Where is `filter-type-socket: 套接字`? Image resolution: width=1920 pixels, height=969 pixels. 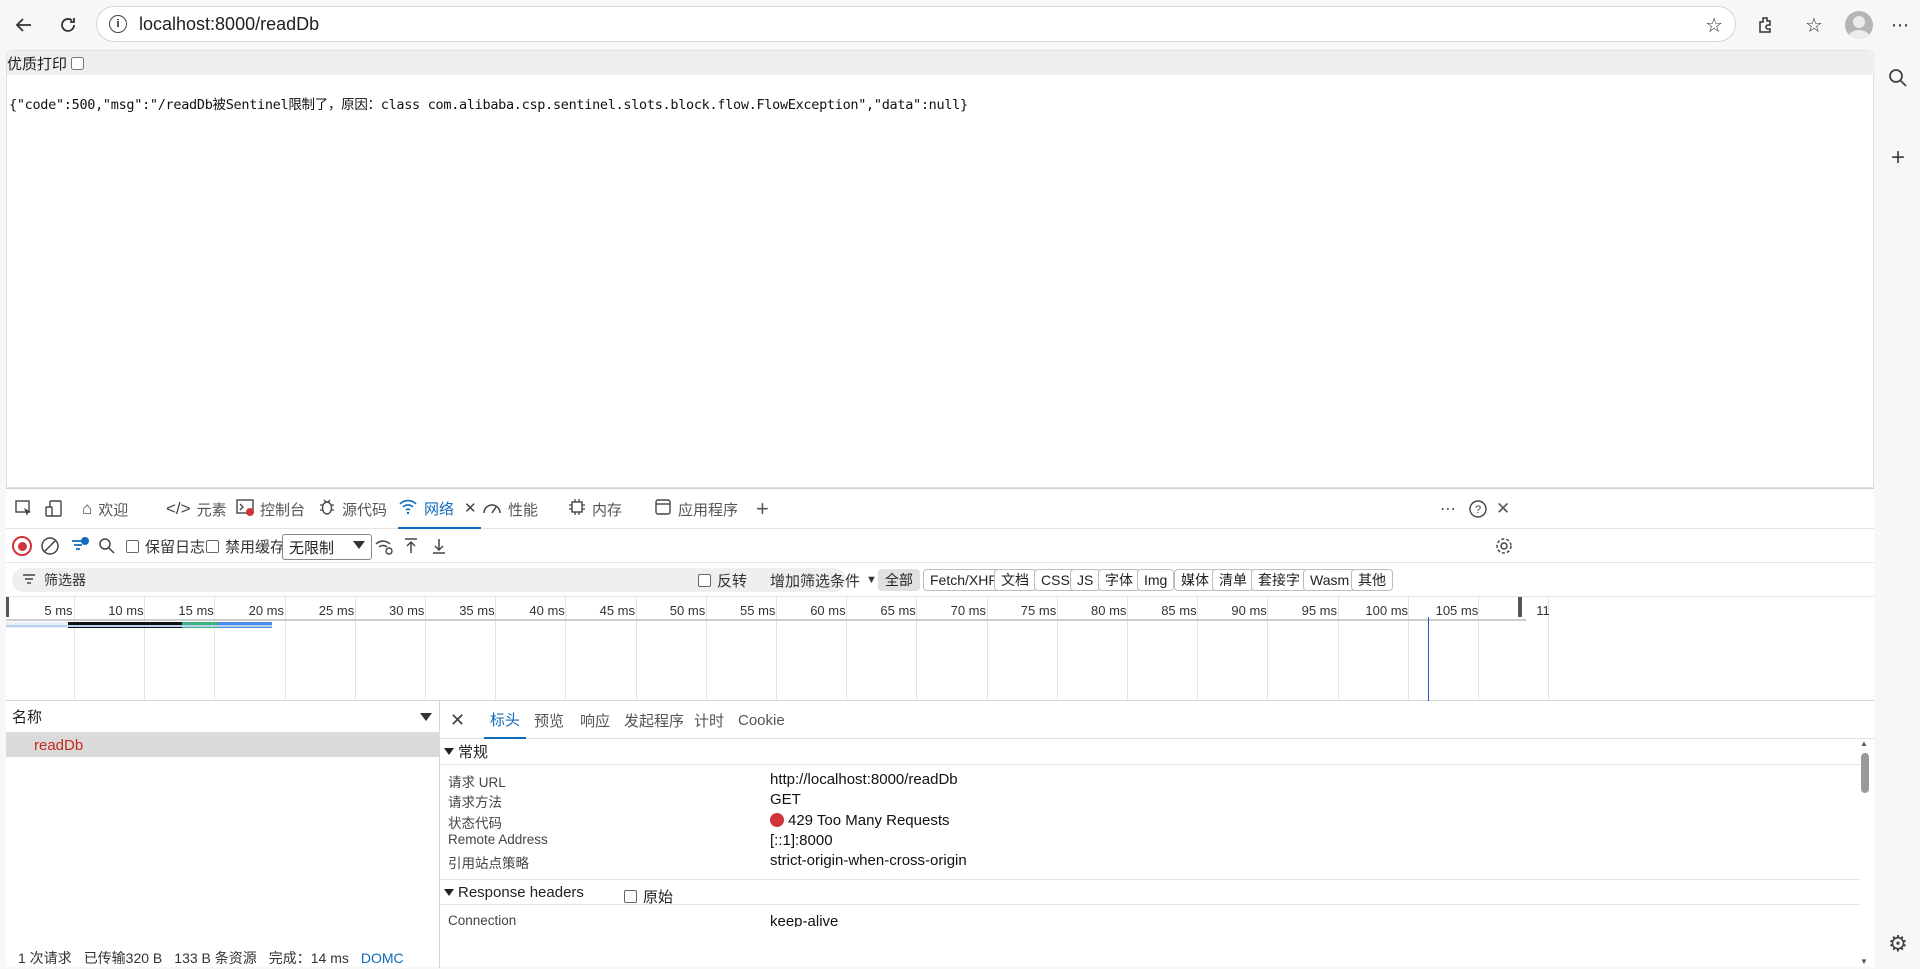
filter-type-socket: 套接字 is located at coordinates (1279, 580).